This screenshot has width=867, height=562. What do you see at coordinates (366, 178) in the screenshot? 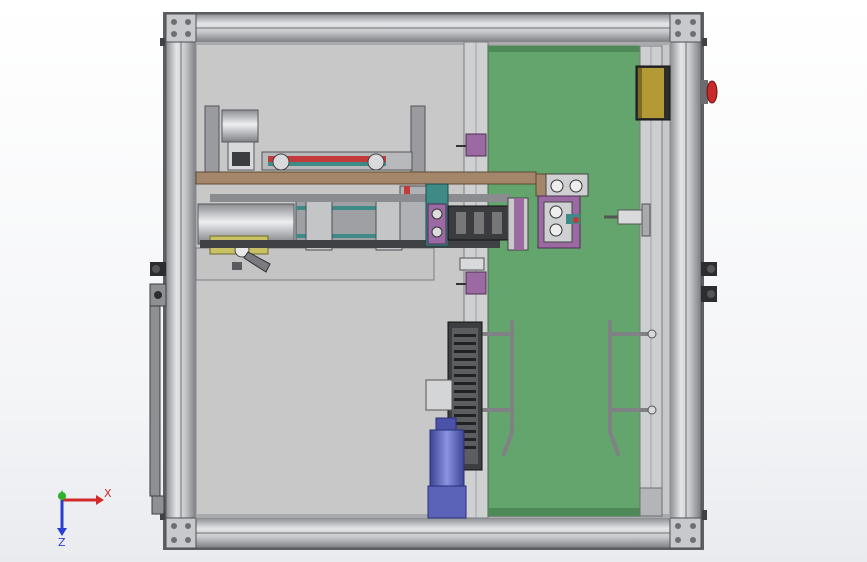
I see `mounting-plate` at bounding box center [366, 178].